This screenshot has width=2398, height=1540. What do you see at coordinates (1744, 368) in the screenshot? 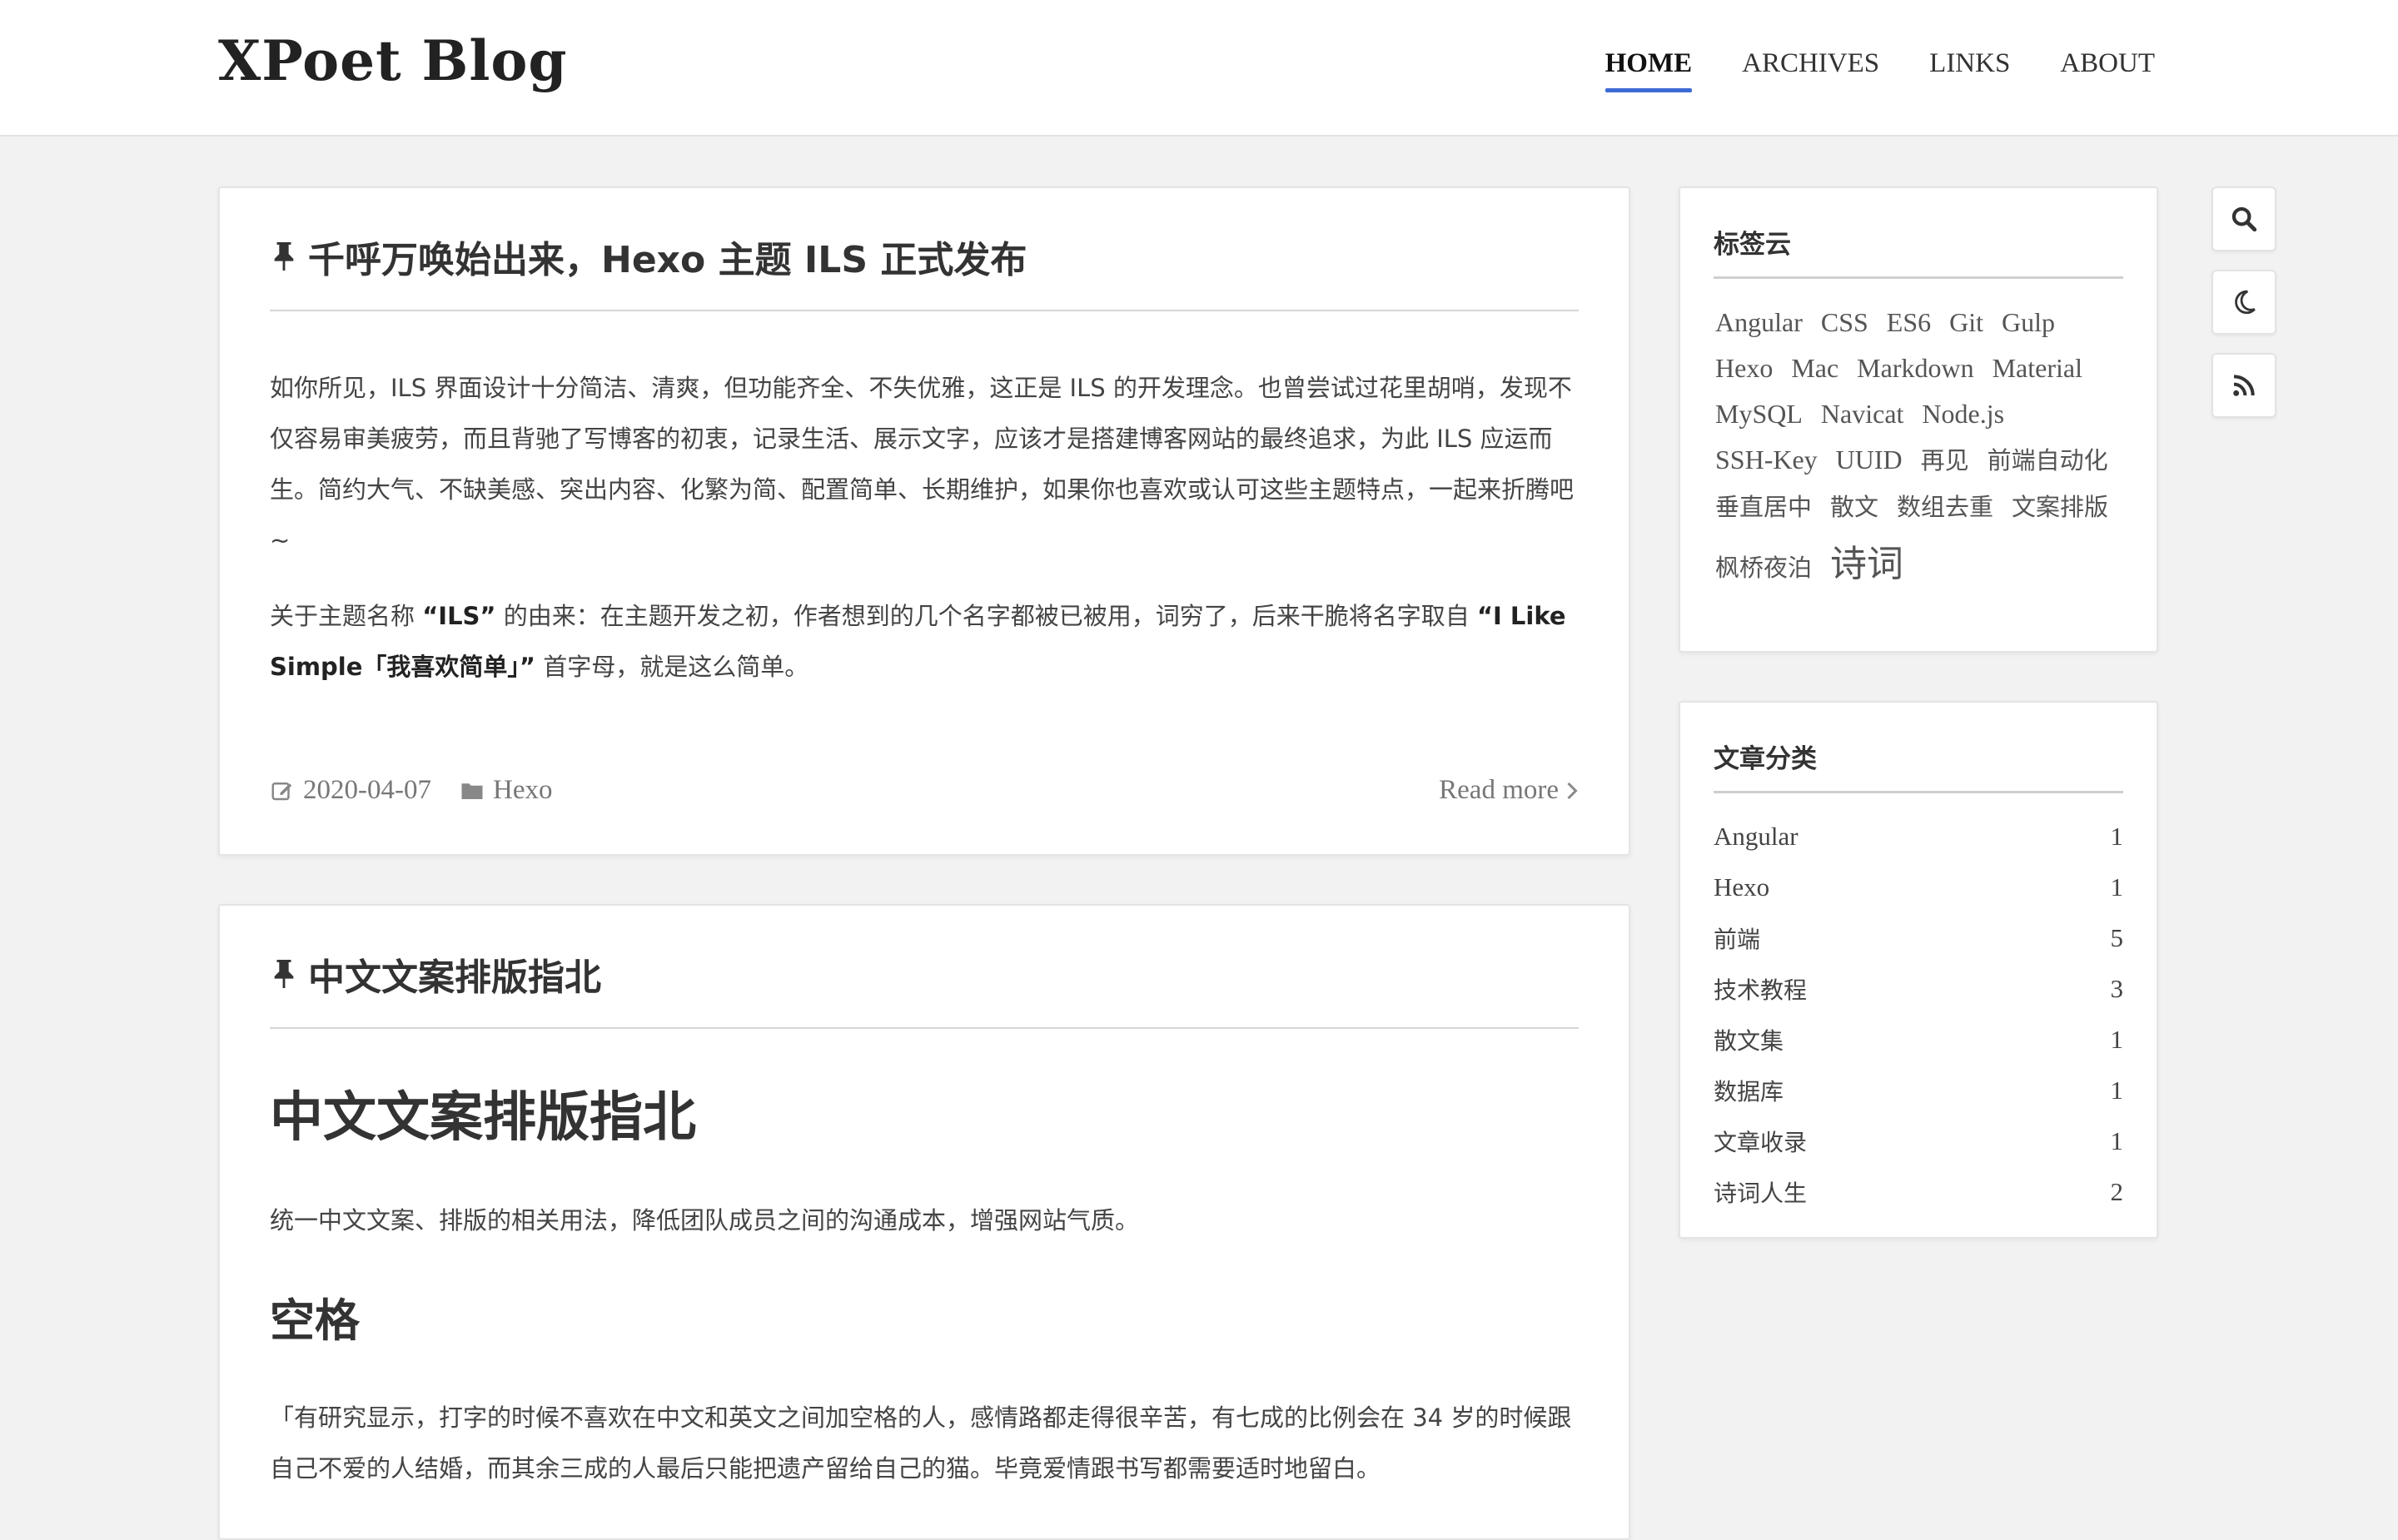
I see `tag-link: Hexo` at bounding box center [1744, 368].